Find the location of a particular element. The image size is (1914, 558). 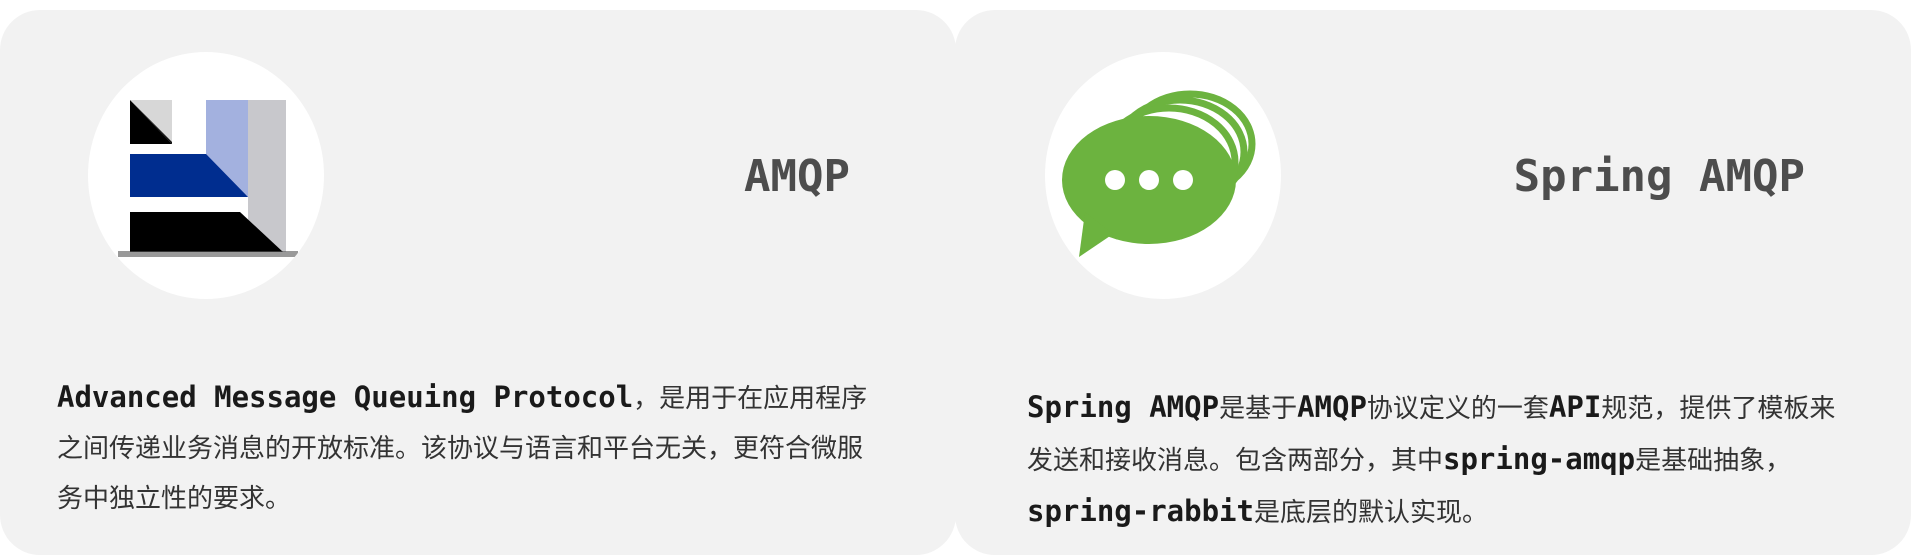

keyword: API is located at coordinates (1575, 407).